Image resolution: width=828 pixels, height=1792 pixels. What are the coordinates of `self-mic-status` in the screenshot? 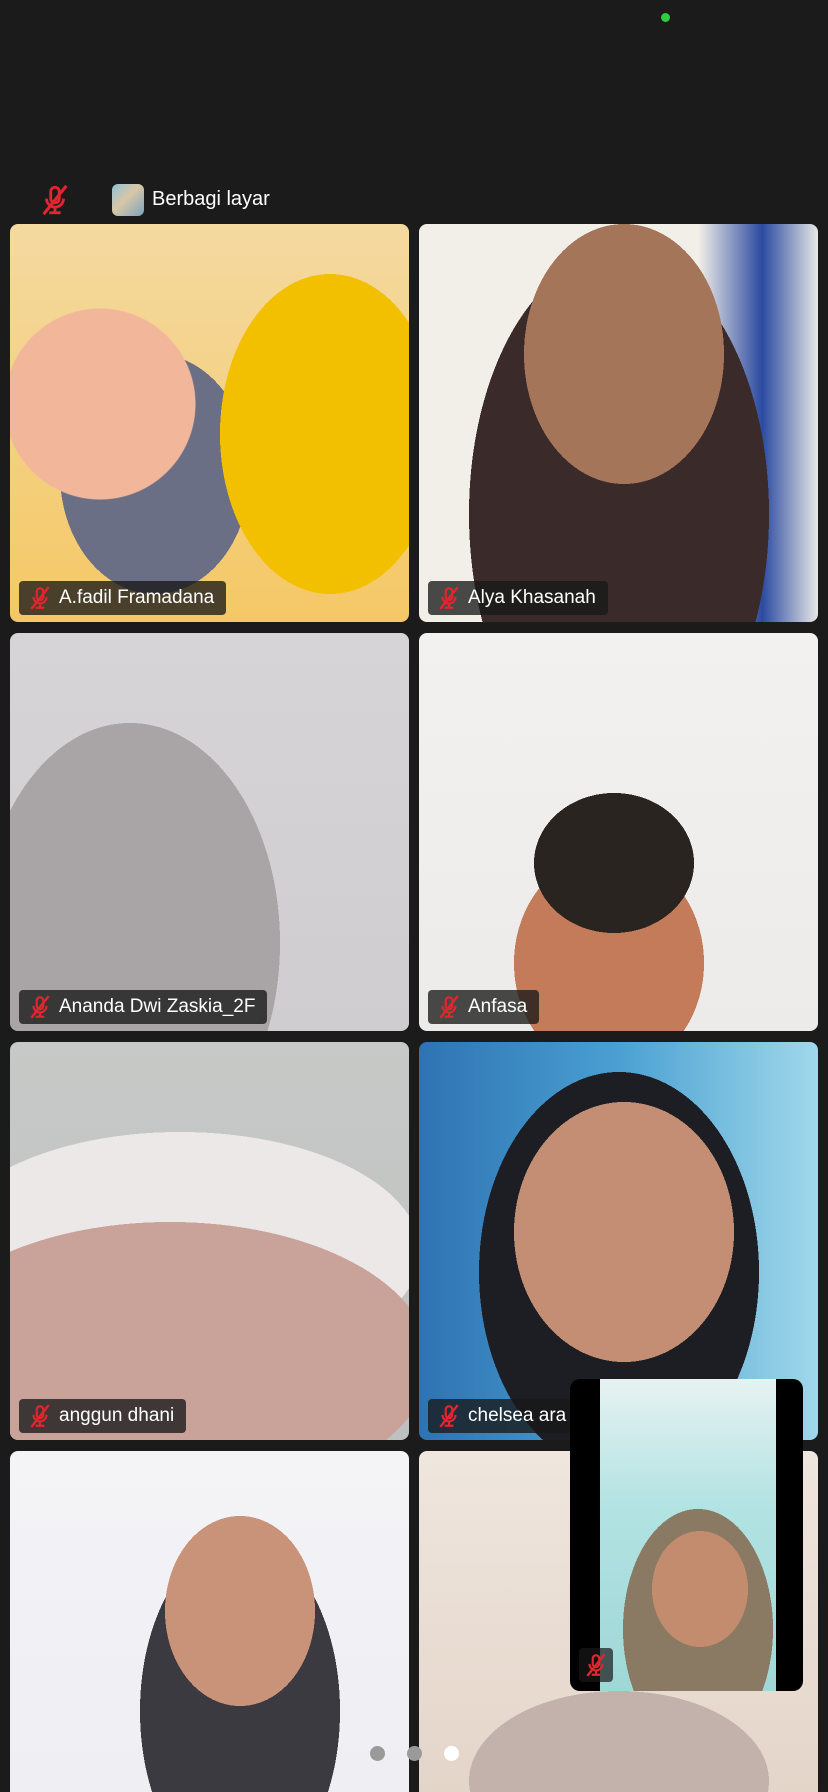 It's located at (596, 1665).